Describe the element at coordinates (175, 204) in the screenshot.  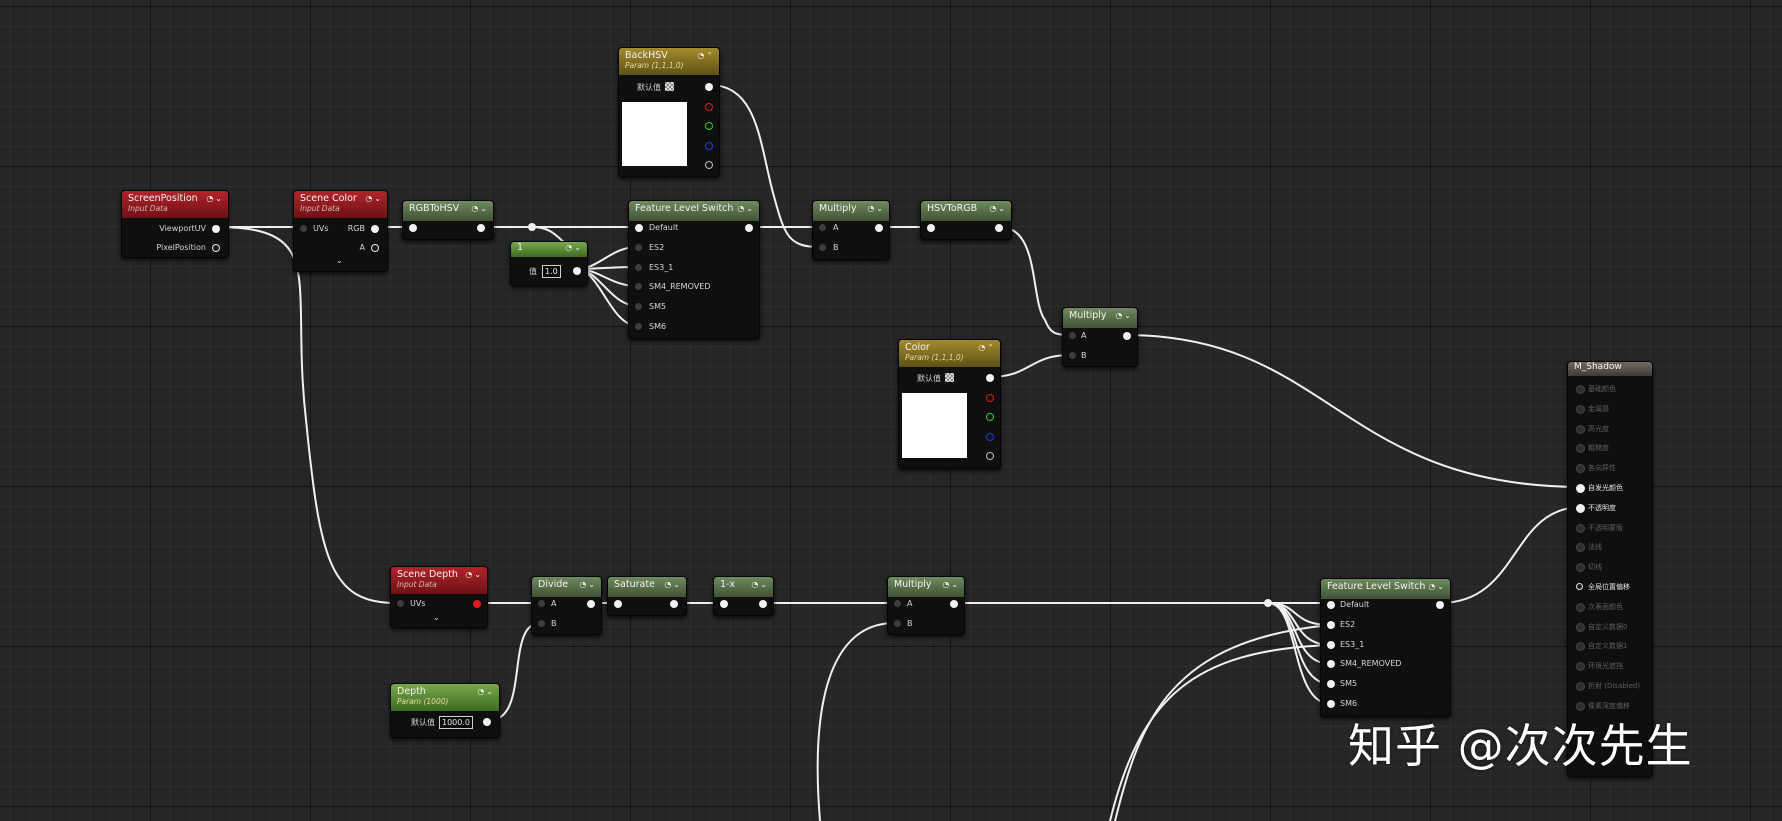
I see `node-header: ScreenPosition Input Data ◔⌄` at that location.